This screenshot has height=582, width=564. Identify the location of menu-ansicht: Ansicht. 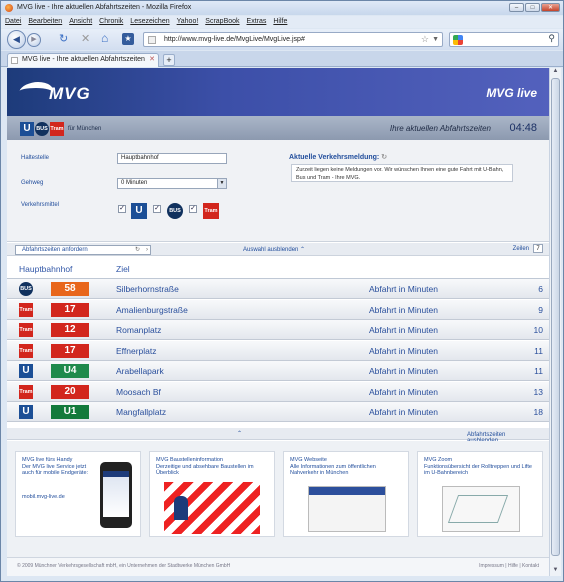
(80, 22).